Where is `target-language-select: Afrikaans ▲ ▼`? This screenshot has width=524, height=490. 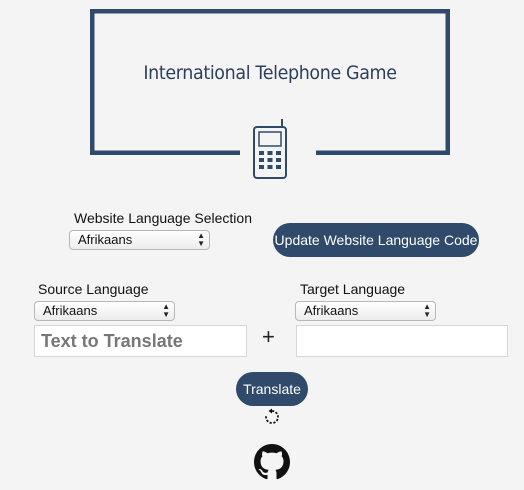 target-language-select: Afrikaans ▲ ▼ is located at coordinates (365, 311).